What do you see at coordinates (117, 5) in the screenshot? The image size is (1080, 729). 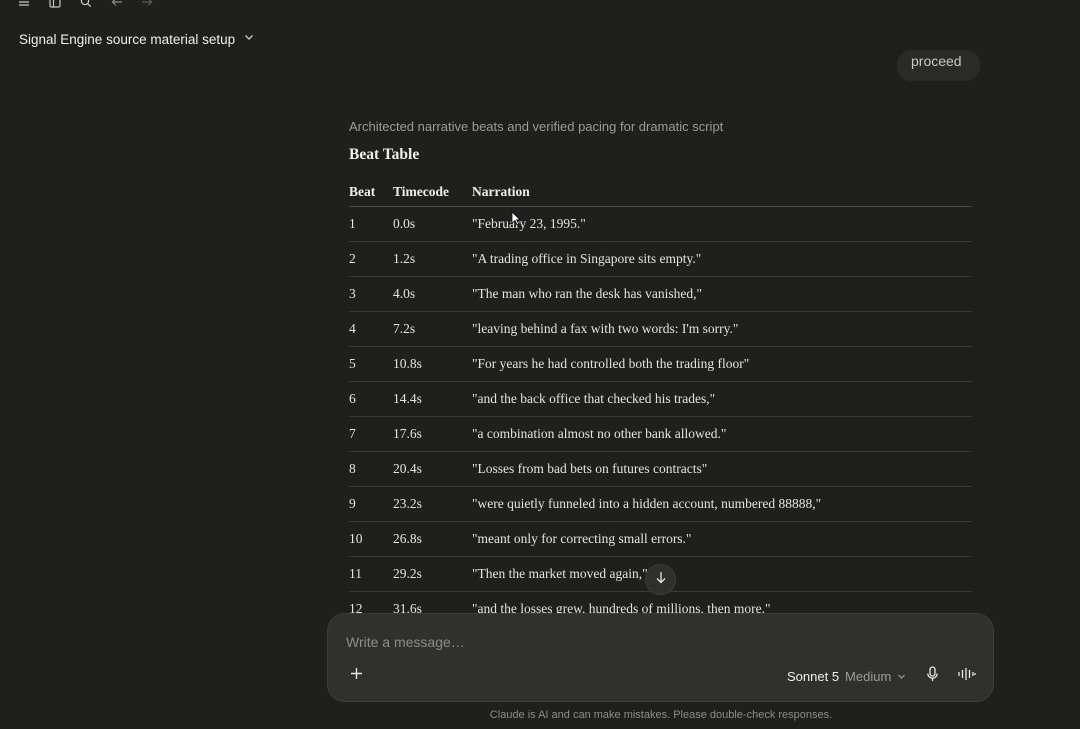 I see `back-arrow-icon` at bounding box center [117, 5].